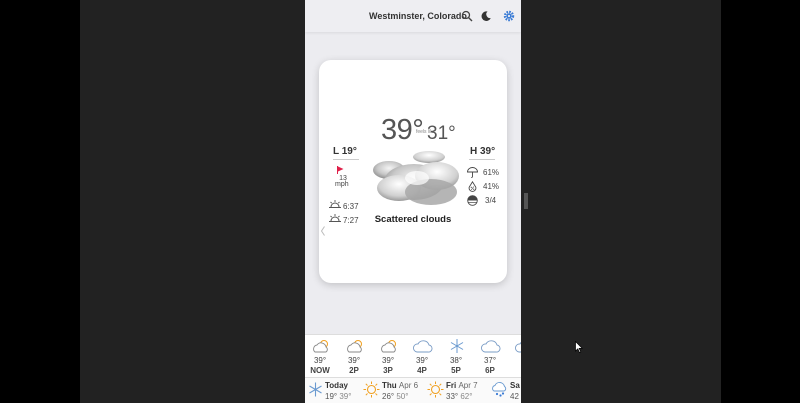  Describe the element at coordinates (351, 206) in the screenshot. I see `sunrise-time: 6:37` at that location.